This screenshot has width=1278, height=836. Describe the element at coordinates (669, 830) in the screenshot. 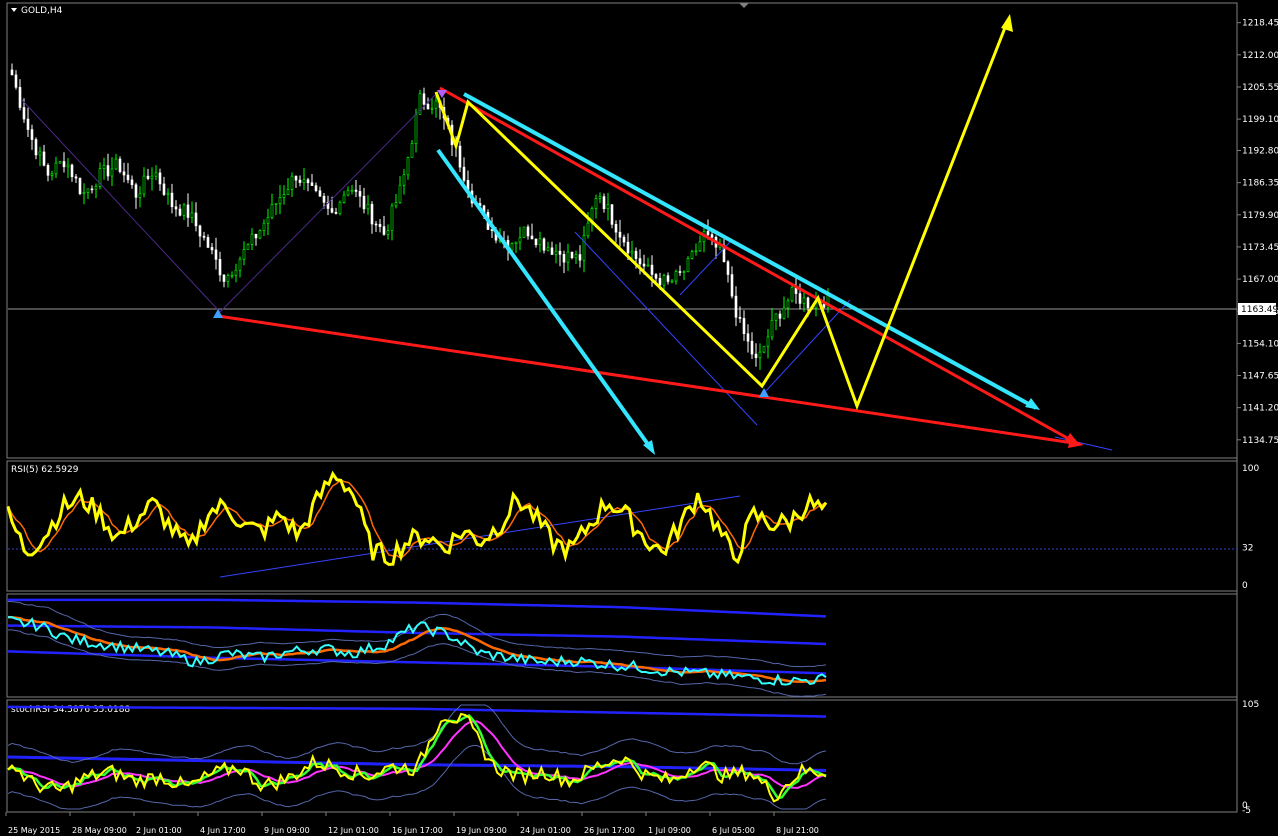

I see `time-tick-label: 1 Jul 09:00` at that location.